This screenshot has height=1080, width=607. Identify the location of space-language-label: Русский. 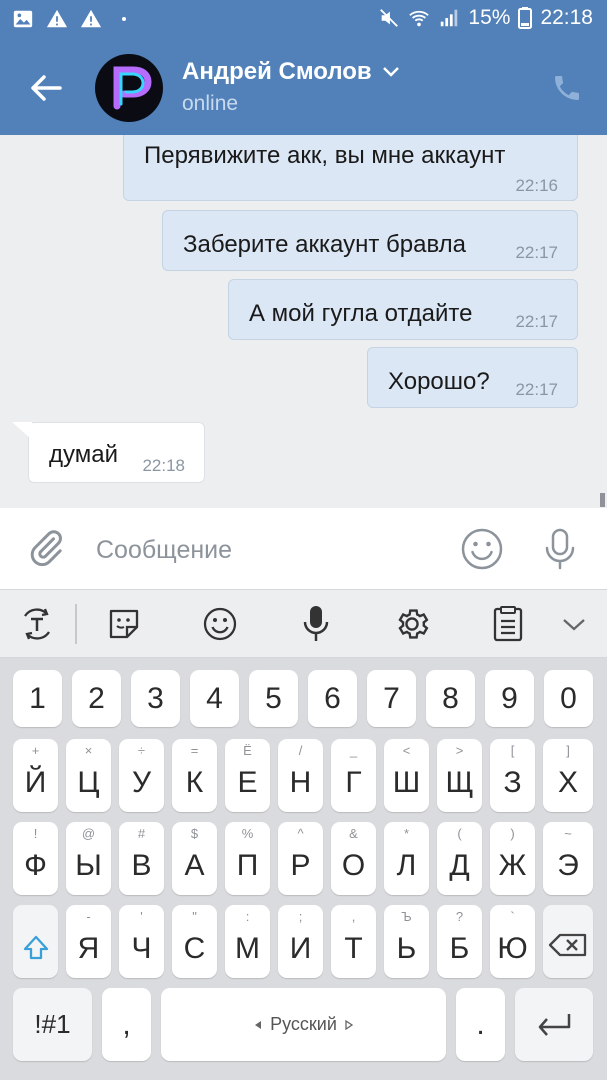
(303, 1024).